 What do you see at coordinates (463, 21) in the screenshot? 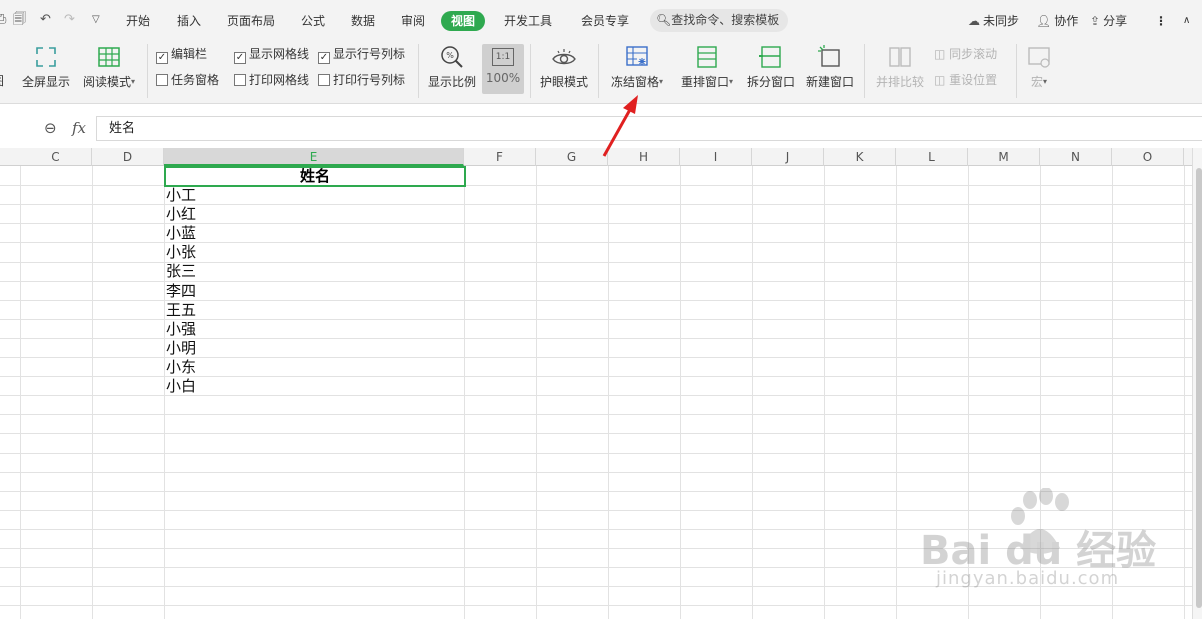
I see `menu-view: 视图` at bounding box center [463, 21].